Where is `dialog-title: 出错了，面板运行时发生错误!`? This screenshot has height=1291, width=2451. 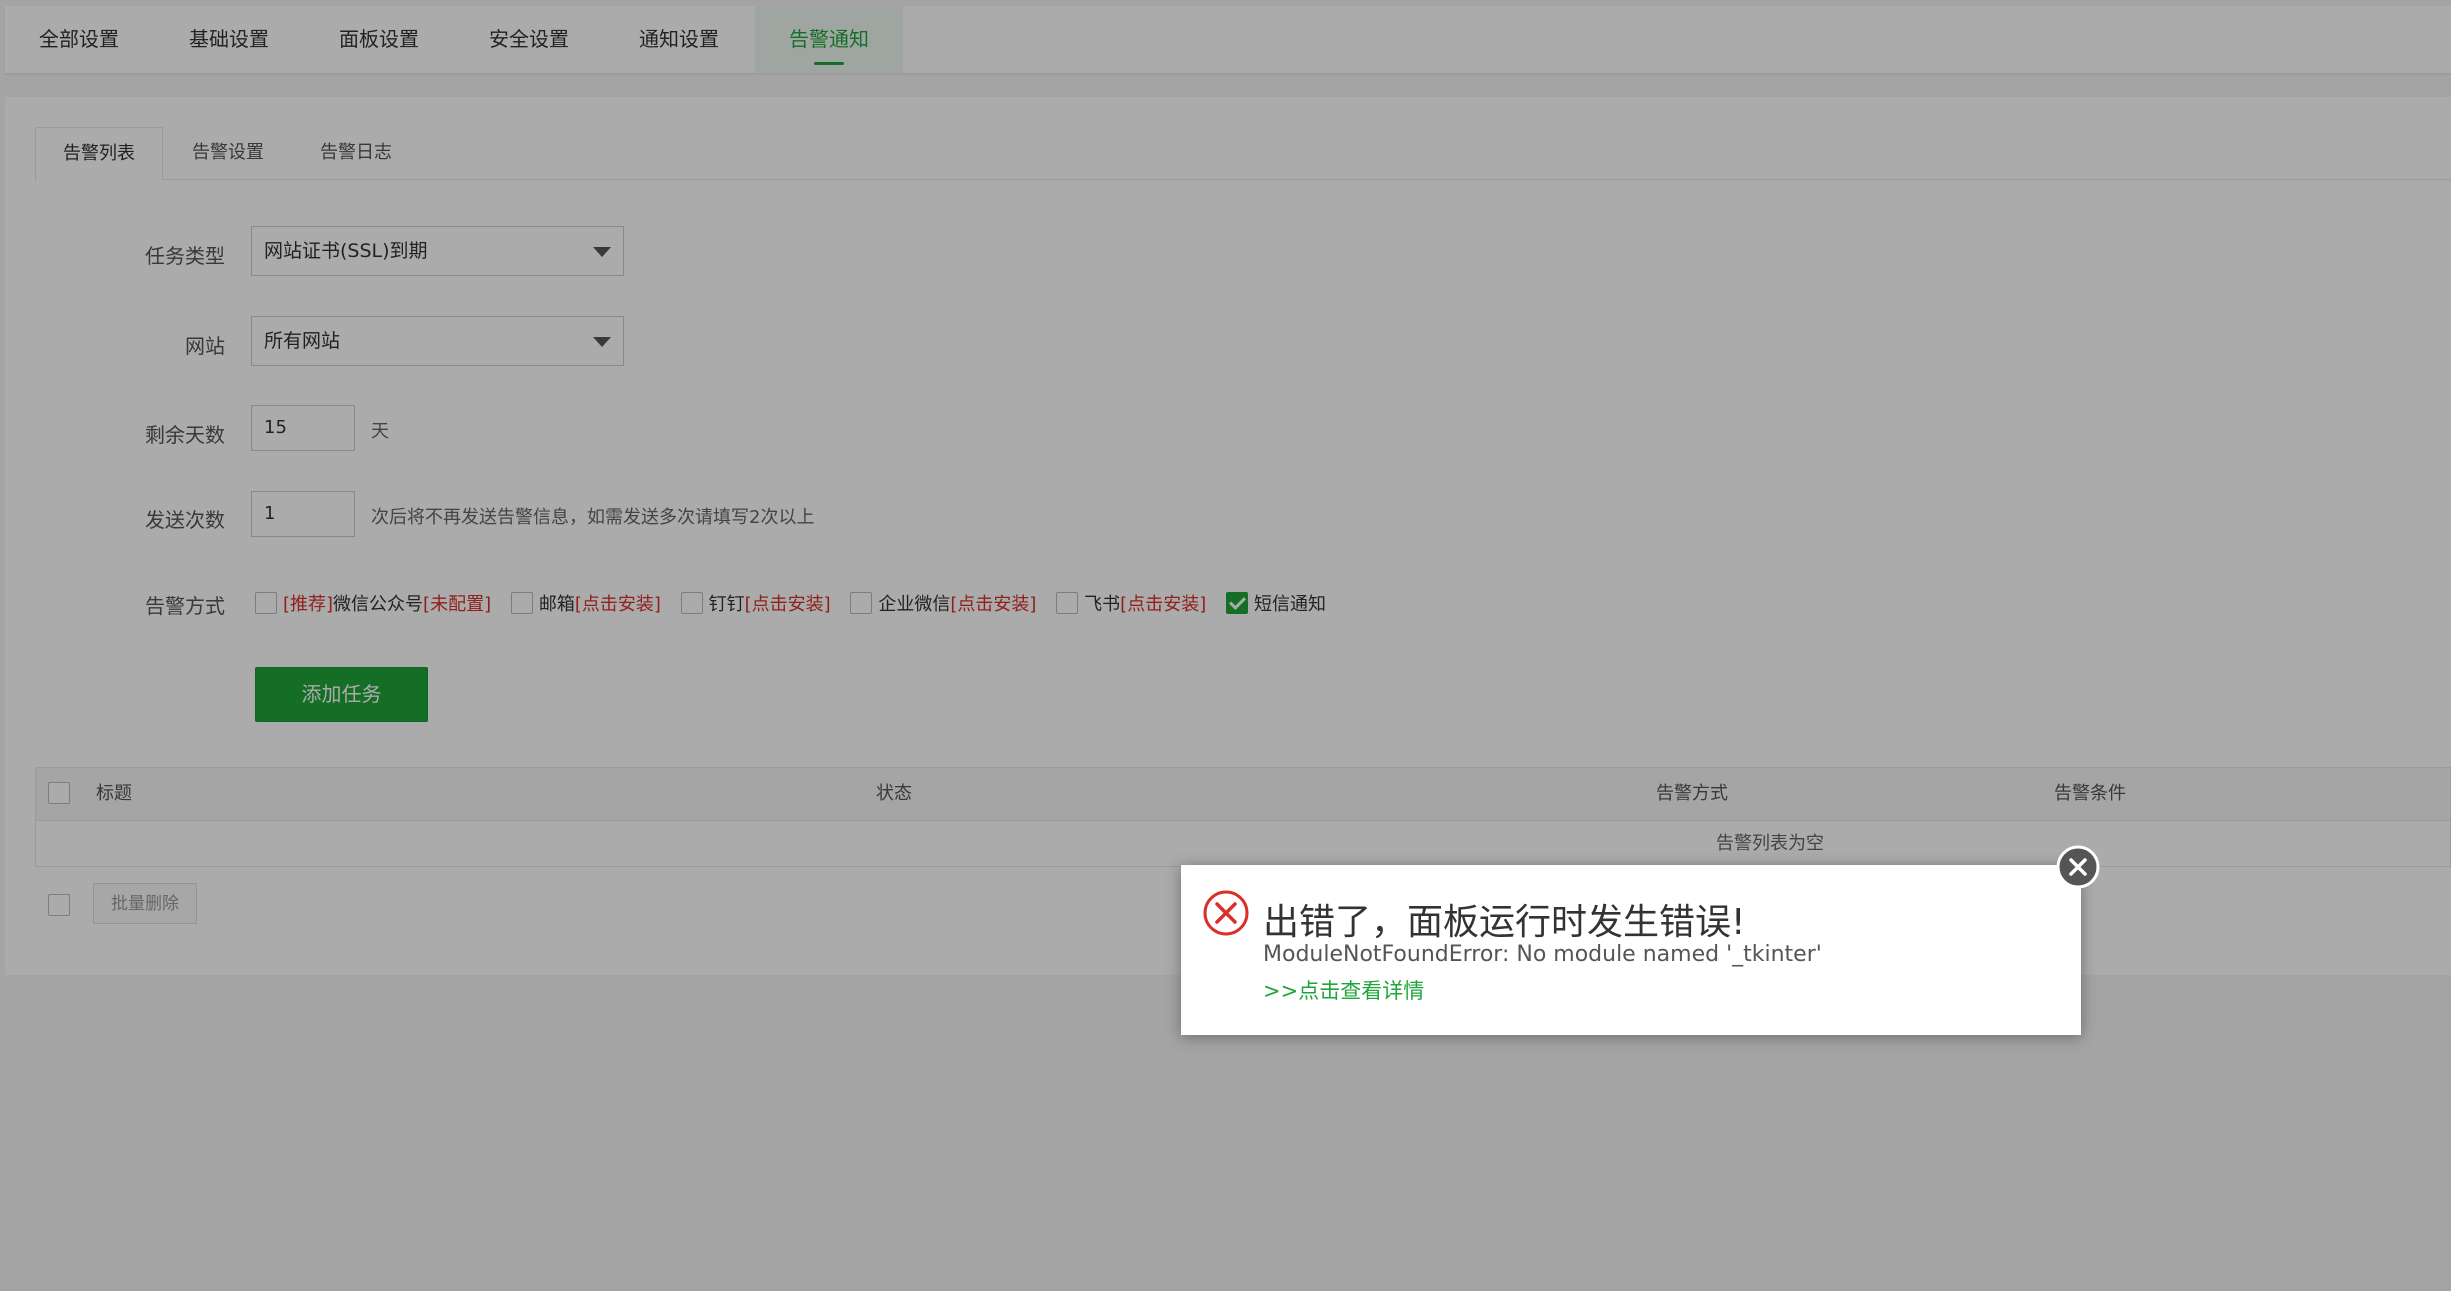
dialog-title: 出错了，面板运行时发生错误! is located at coordinates (1504, 922).